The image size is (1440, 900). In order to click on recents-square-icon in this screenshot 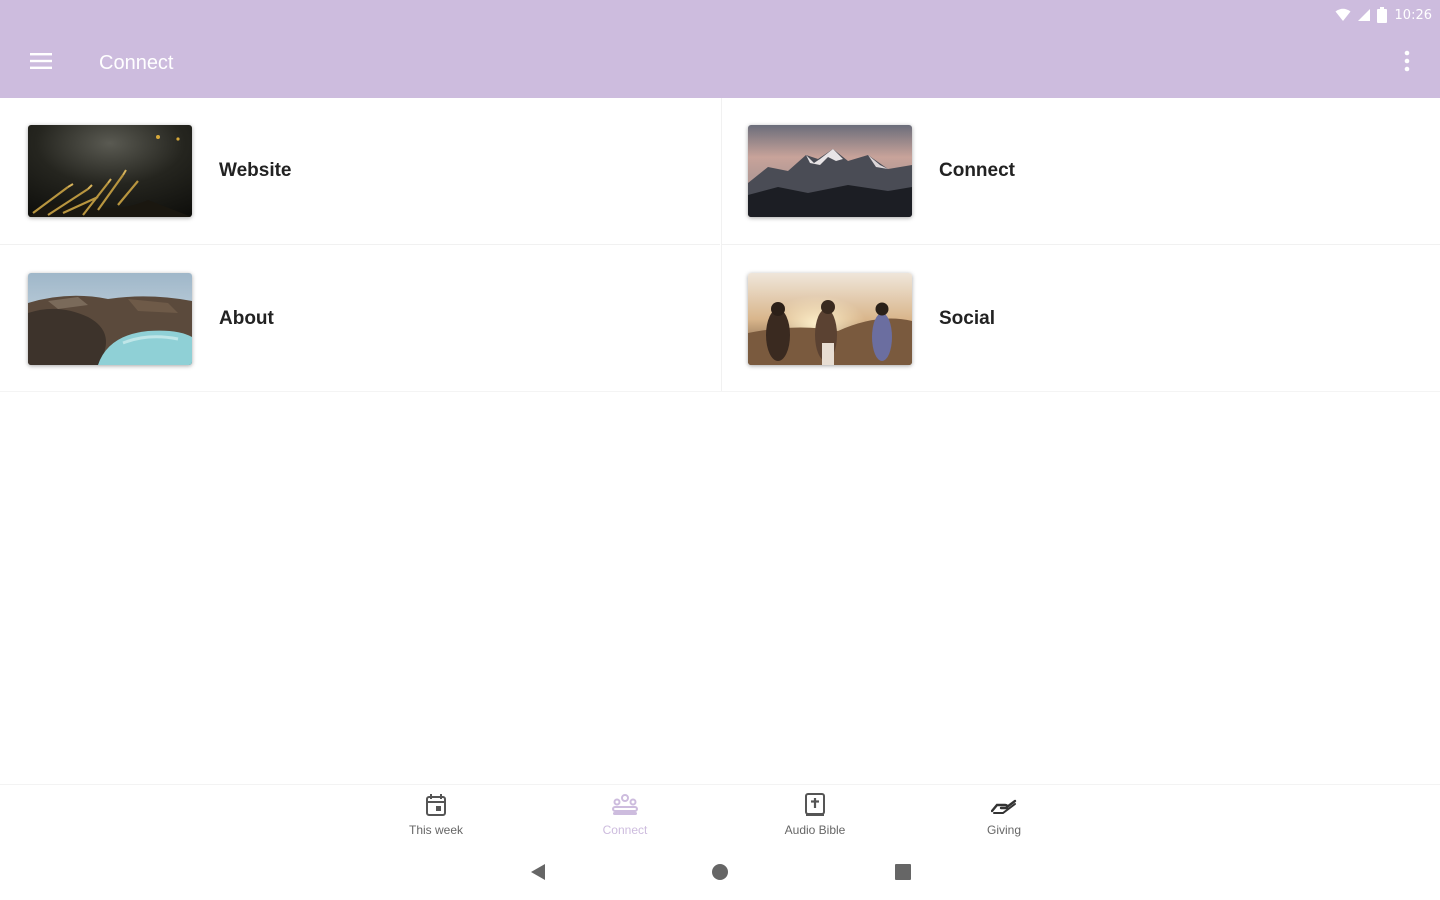, I will do `click(903, 874)`.